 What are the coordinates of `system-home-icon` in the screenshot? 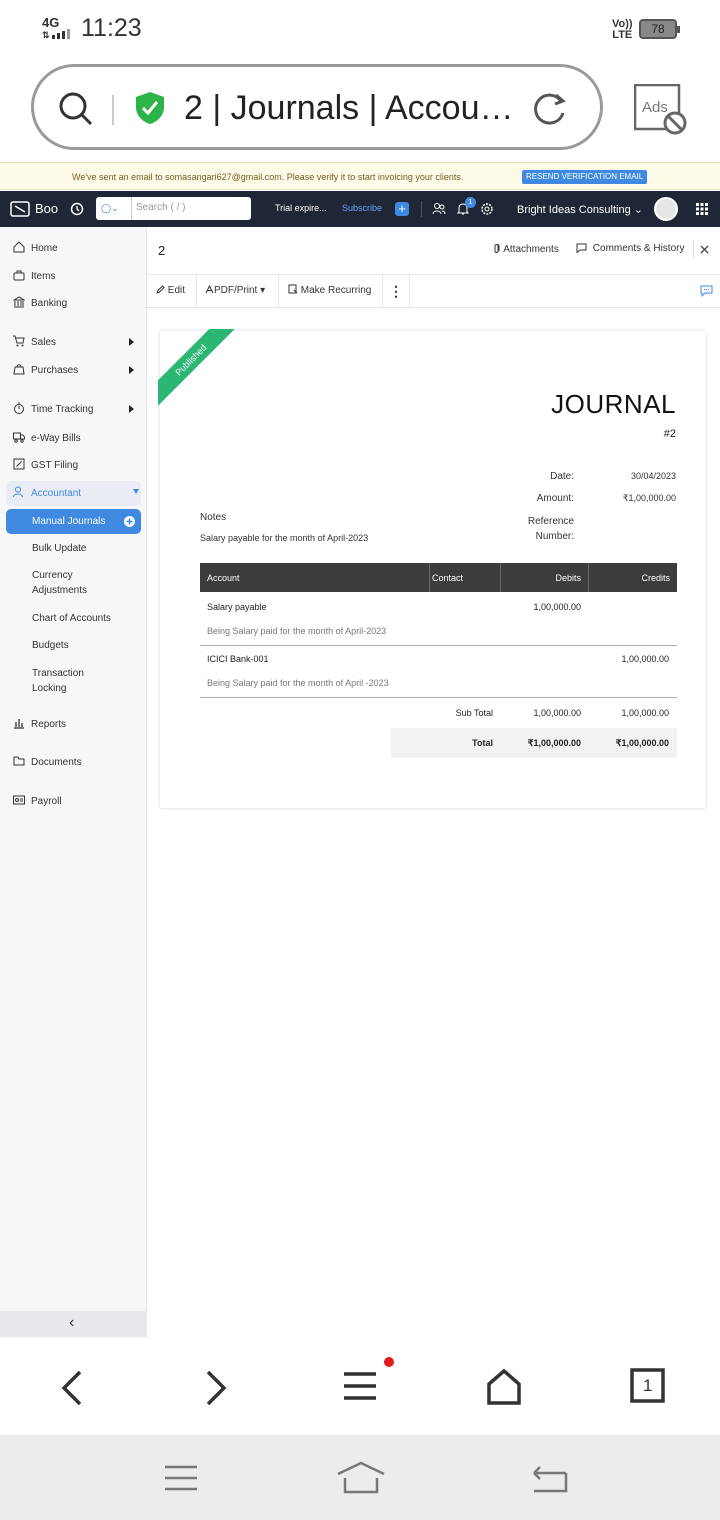 It's located at (361, 1477).